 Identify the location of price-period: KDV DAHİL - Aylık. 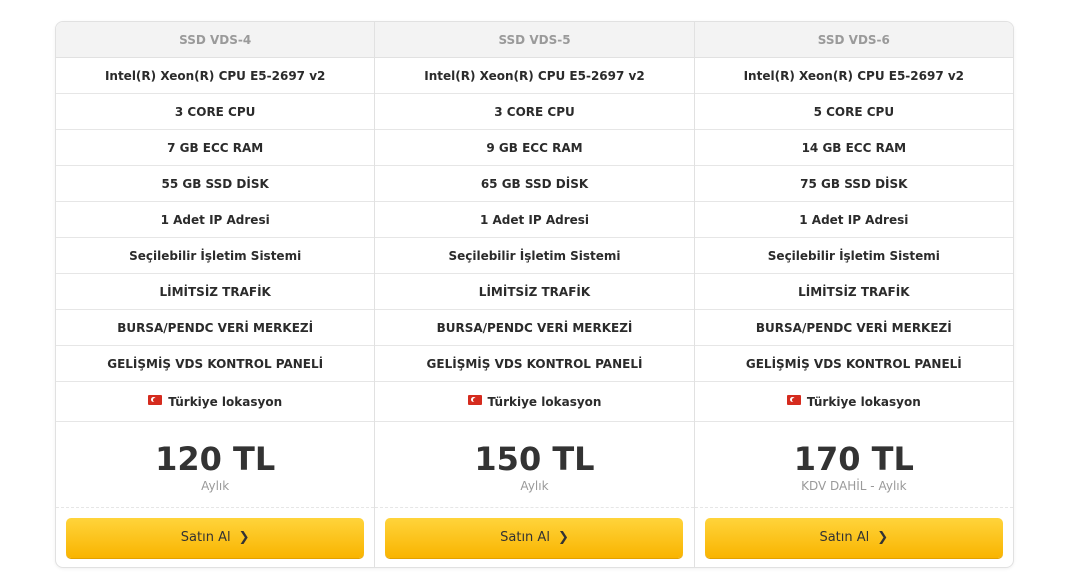
(854, 485).